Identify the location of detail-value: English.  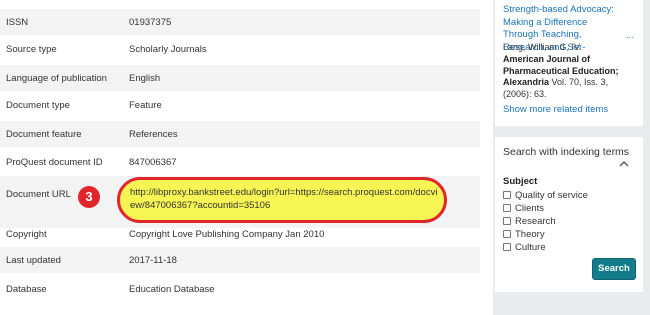
(145, 78).